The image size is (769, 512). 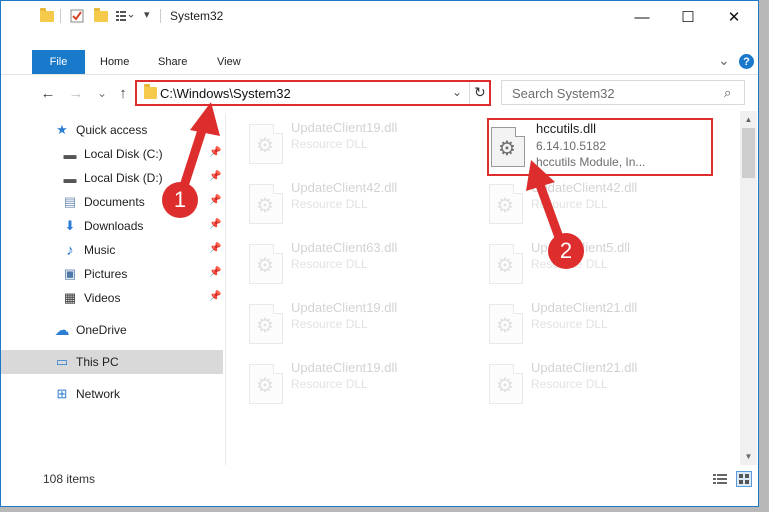 What do you see at coordinates (180, 200) in the screenshot?
I see `step-badge-1: 1` at bounding box center [180, 200].